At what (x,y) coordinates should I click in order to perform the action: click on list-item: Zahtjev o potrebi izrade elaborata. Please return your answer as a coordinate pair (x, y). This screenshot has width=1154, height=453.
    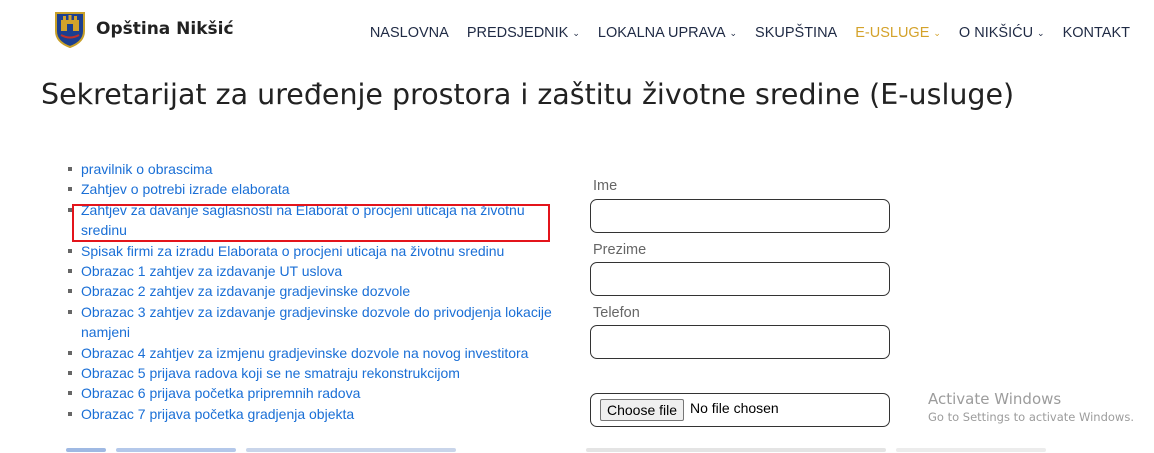
    Looking at the image, I should click on (318, 189).